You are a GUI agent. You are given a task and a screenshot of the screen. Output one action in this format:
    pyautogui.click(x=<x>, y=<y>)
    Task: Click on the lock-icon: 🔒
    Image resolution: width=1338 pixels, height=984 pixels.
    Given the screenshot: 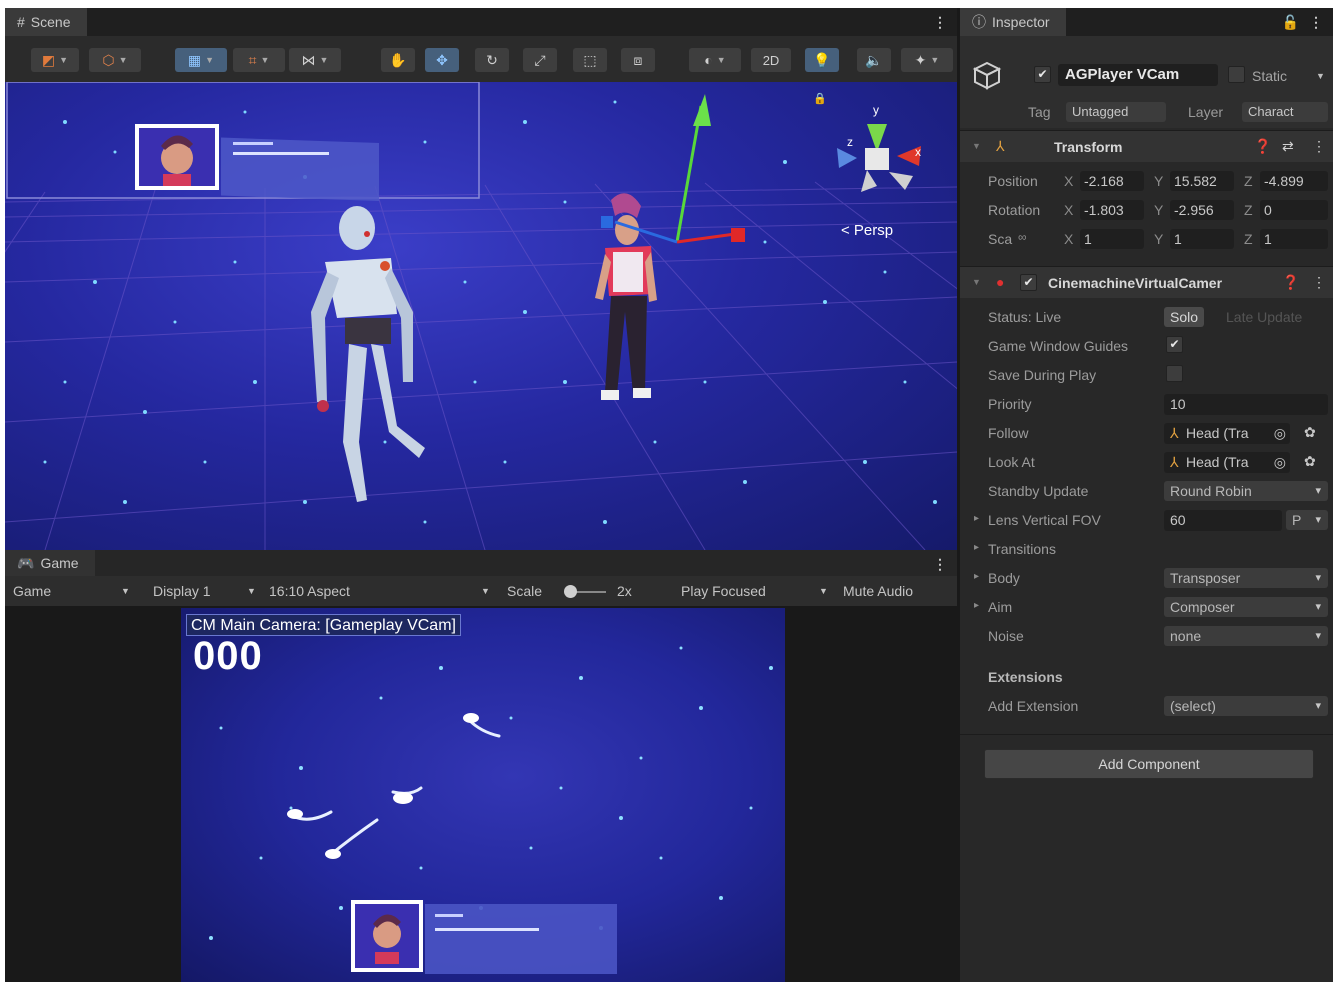 What is the action you would take?
    pyautogui.click(x=820, y=98)
    